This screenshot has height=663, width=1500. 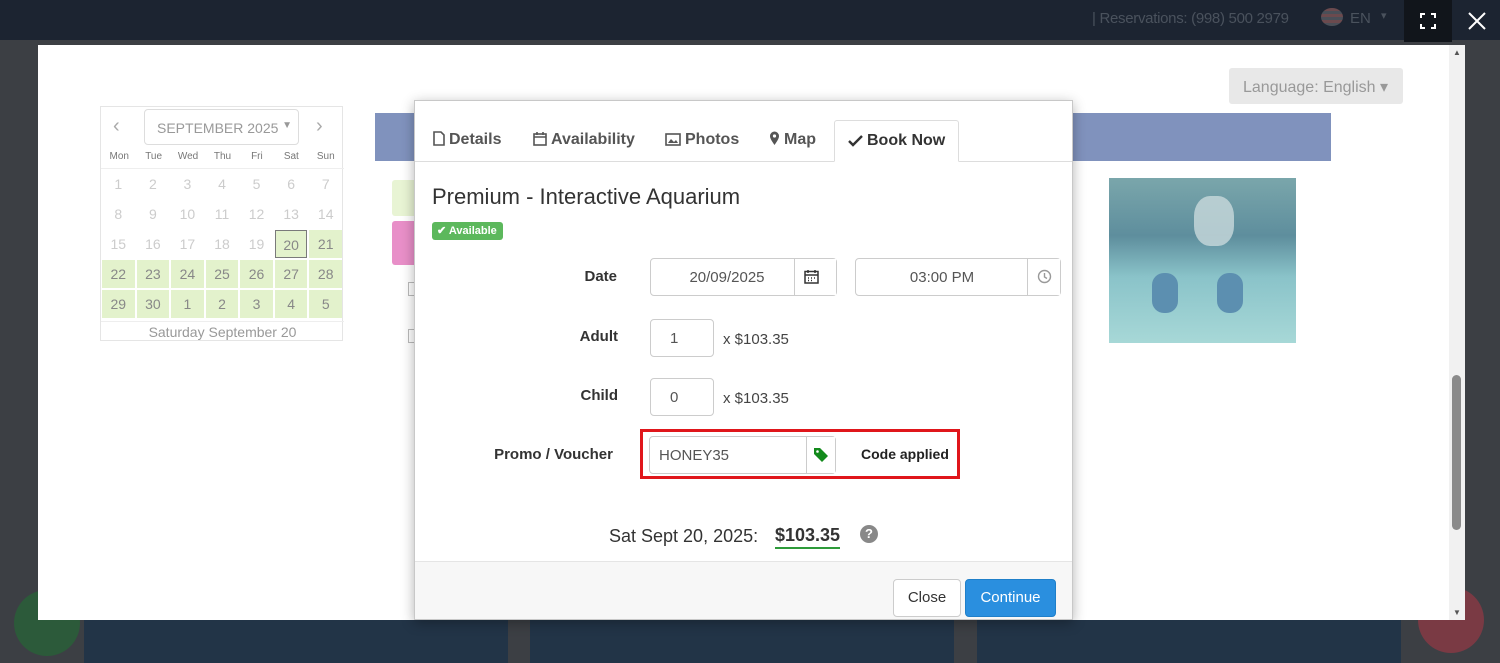 What do you see at coordinates (291, 274) in the screenshot?
I see `calendar-day: 27` at bounding box center [291, 274].